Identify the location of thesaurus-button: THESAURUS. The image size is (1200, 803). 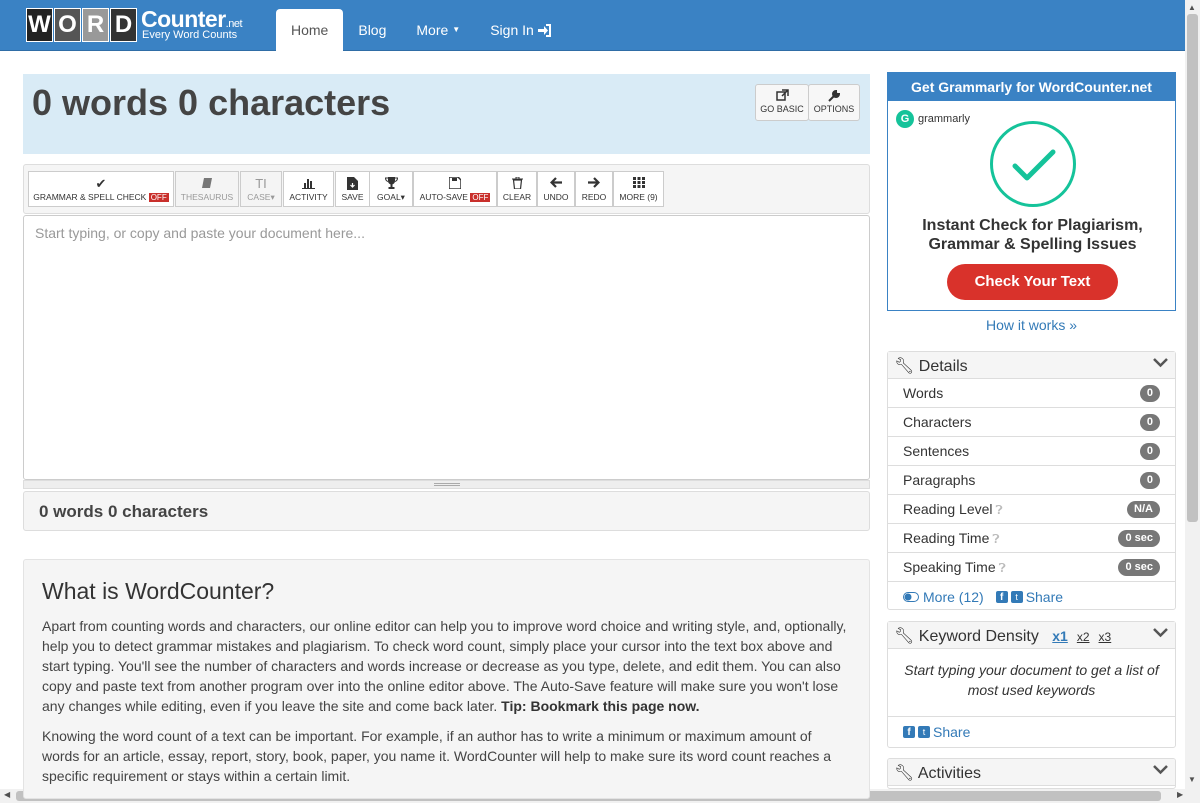
(207, 189).